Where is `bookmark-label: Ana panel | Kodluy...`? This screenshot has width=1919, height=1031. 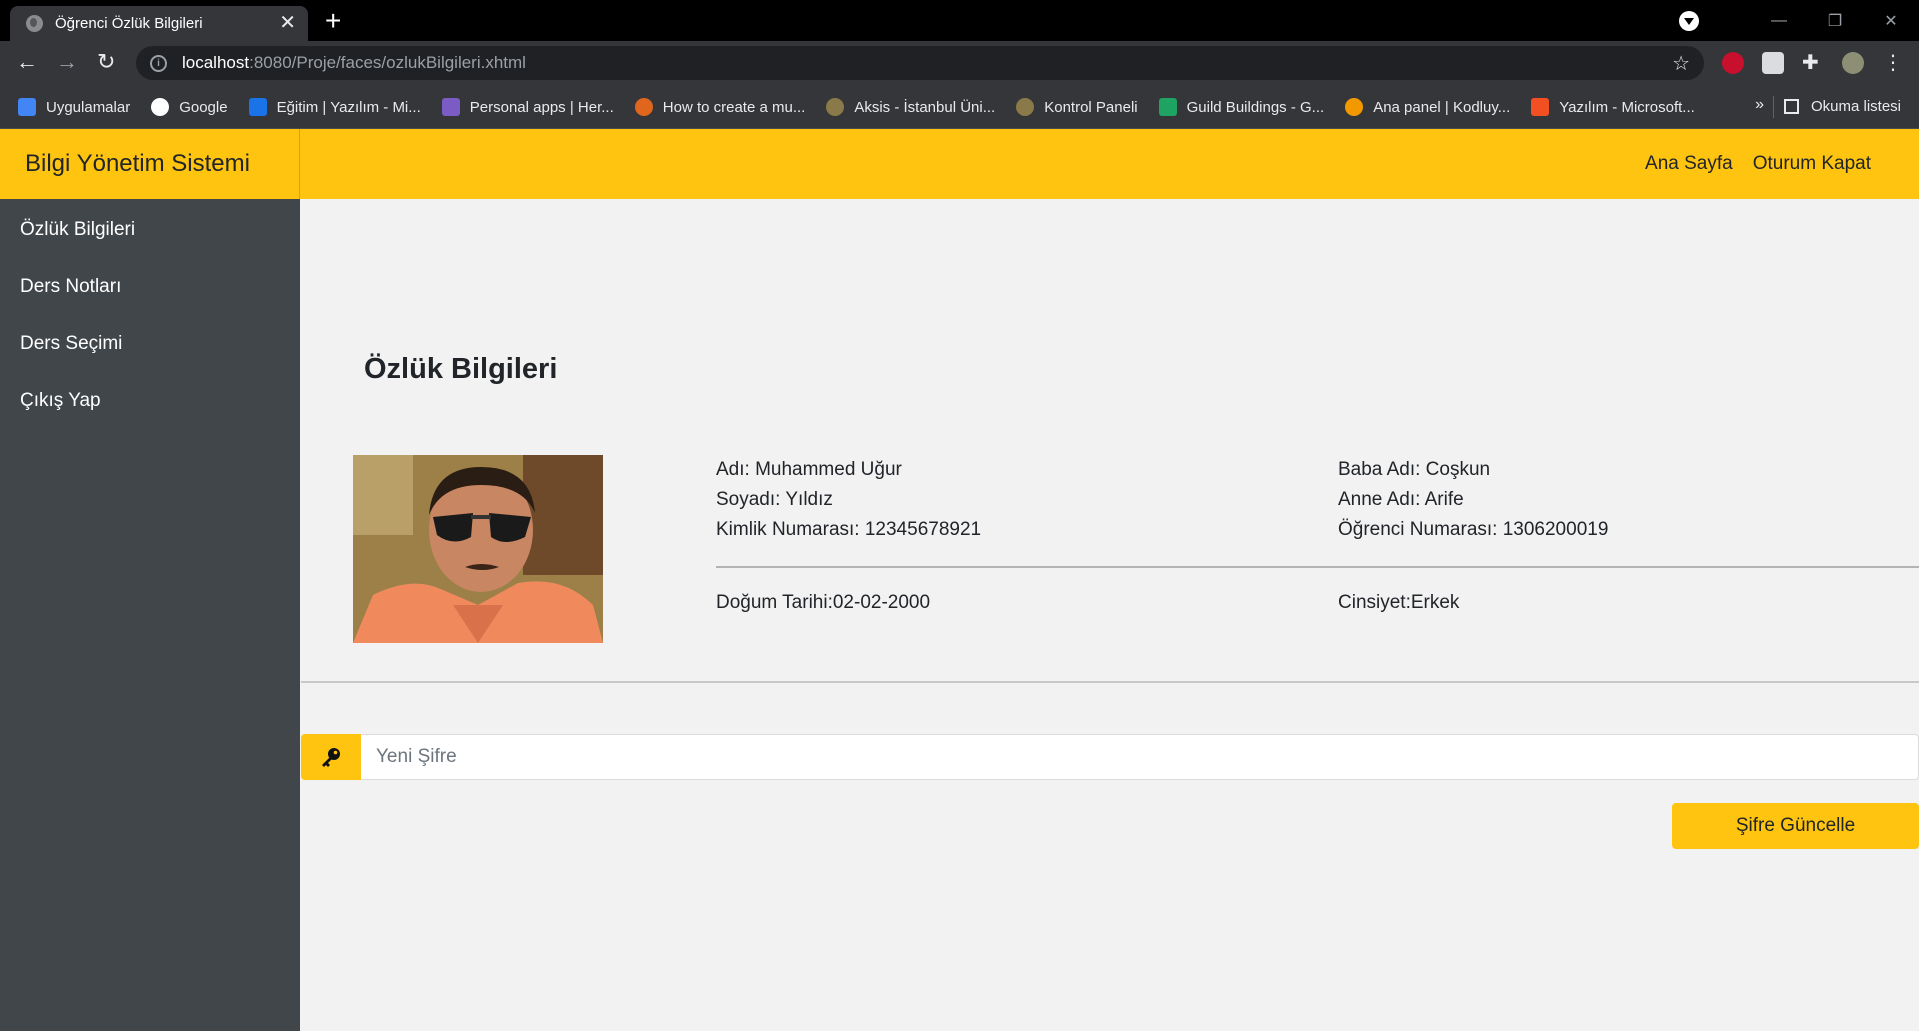
bookmark-label: Ana panel | Kodluy... is located at coordinates (1442, 107).